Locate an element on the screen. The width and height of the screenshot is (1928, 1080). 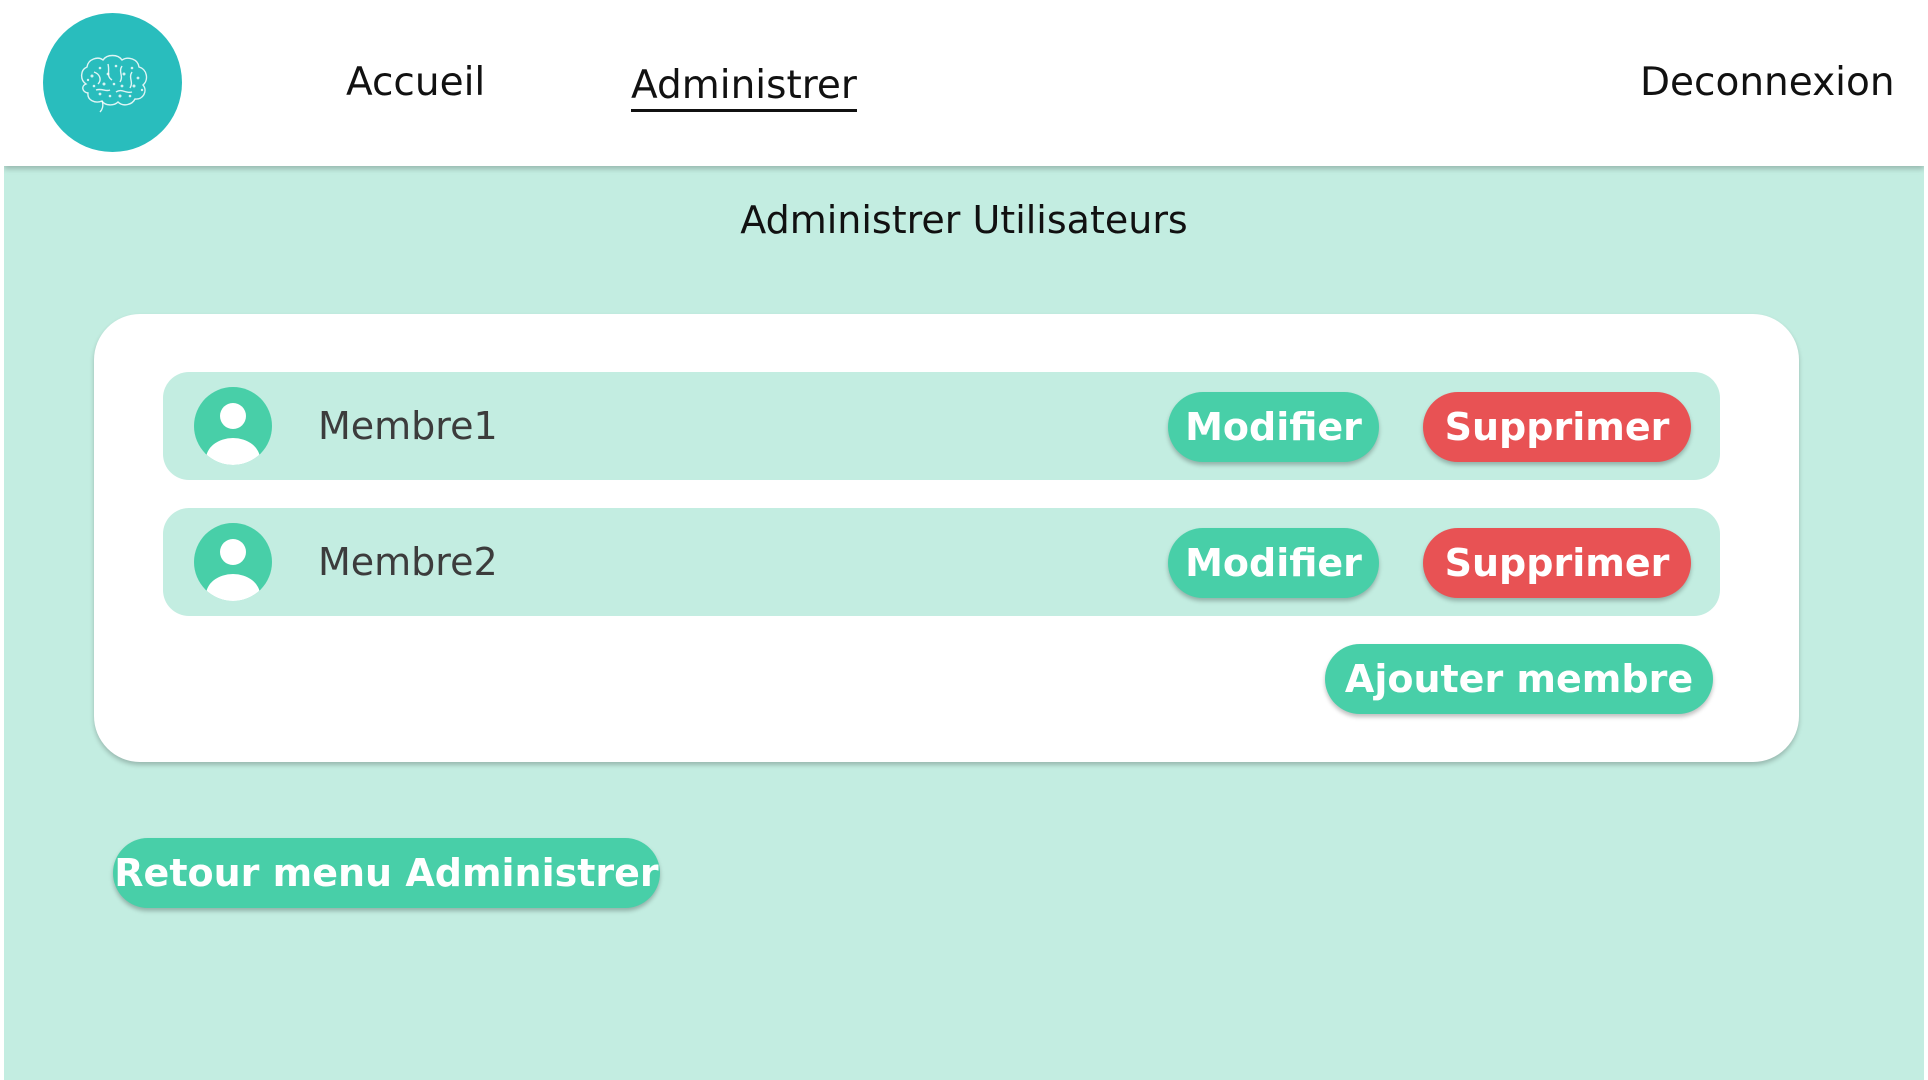
member-name: Membre1 is located at coordinates (408, 426).